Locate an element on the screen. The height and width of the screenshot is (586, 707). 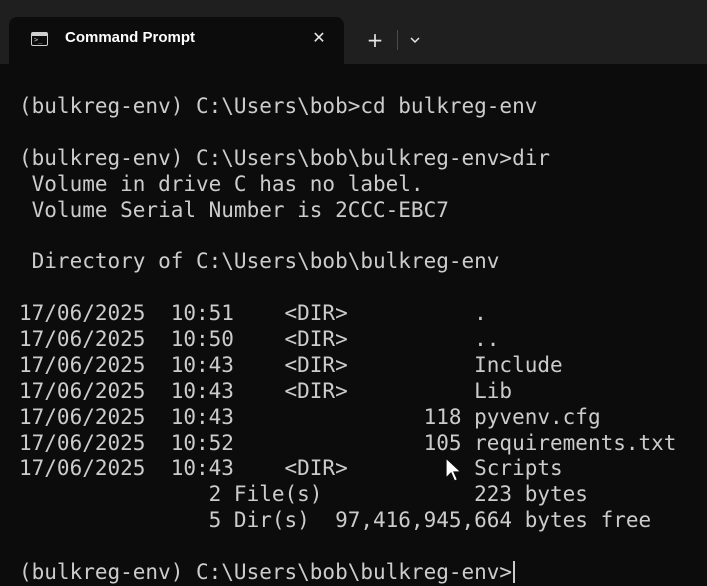
prompt-text: (bulkreg-env) C:\Users\bob\bulkreg-env> is located at coordinates (266, 572).